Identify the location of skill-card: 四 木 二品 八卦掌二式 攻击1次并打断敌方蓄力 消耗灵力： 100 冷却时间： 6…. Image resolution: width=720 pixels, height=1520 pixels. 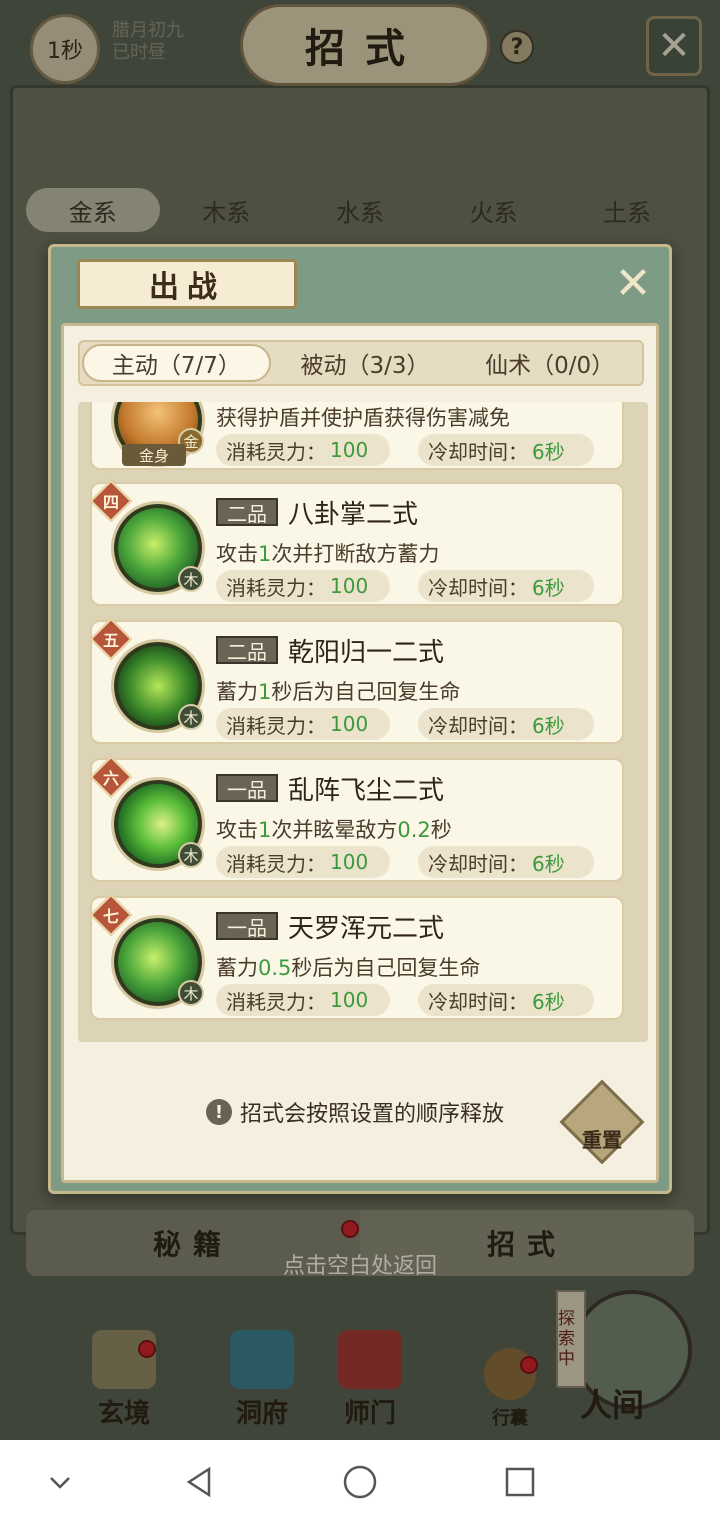
(356, 542).